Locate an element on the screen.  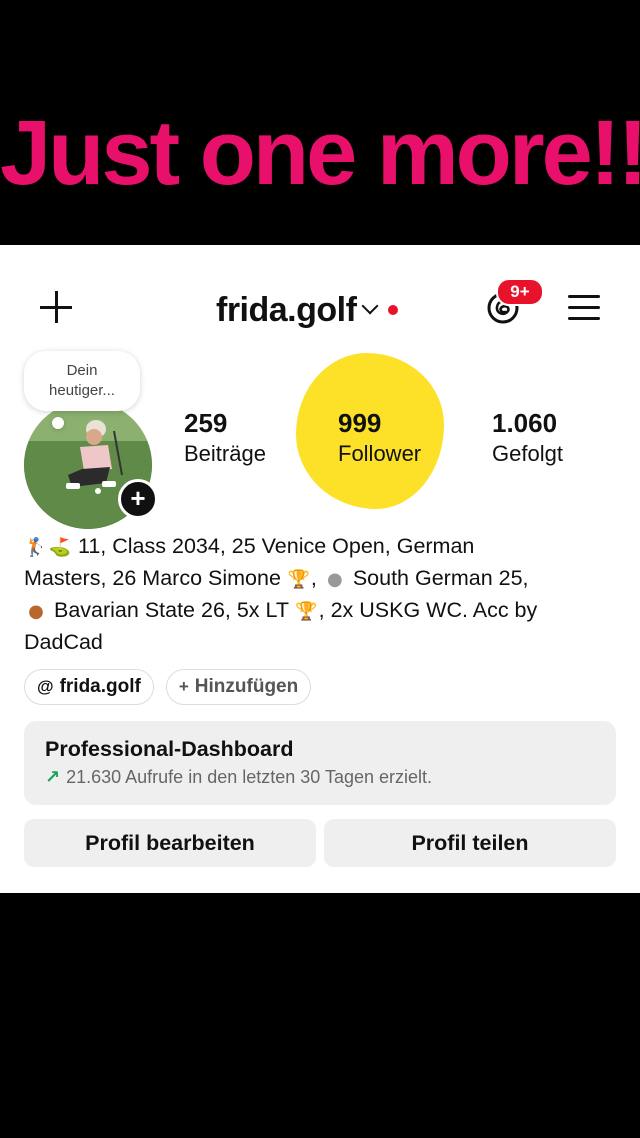
threads-small-icon: @ is located at coordinates (45, 686).